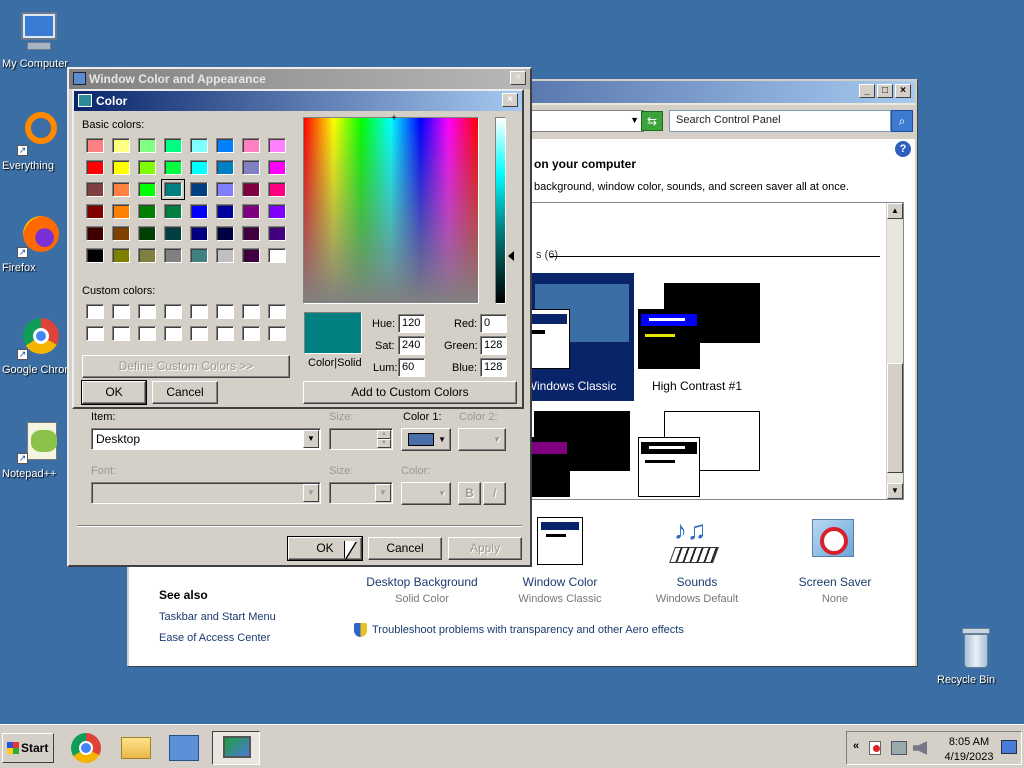 This screenshot has width=1024, height=768. I want to click on ok-button: OK, so click(114, 392).